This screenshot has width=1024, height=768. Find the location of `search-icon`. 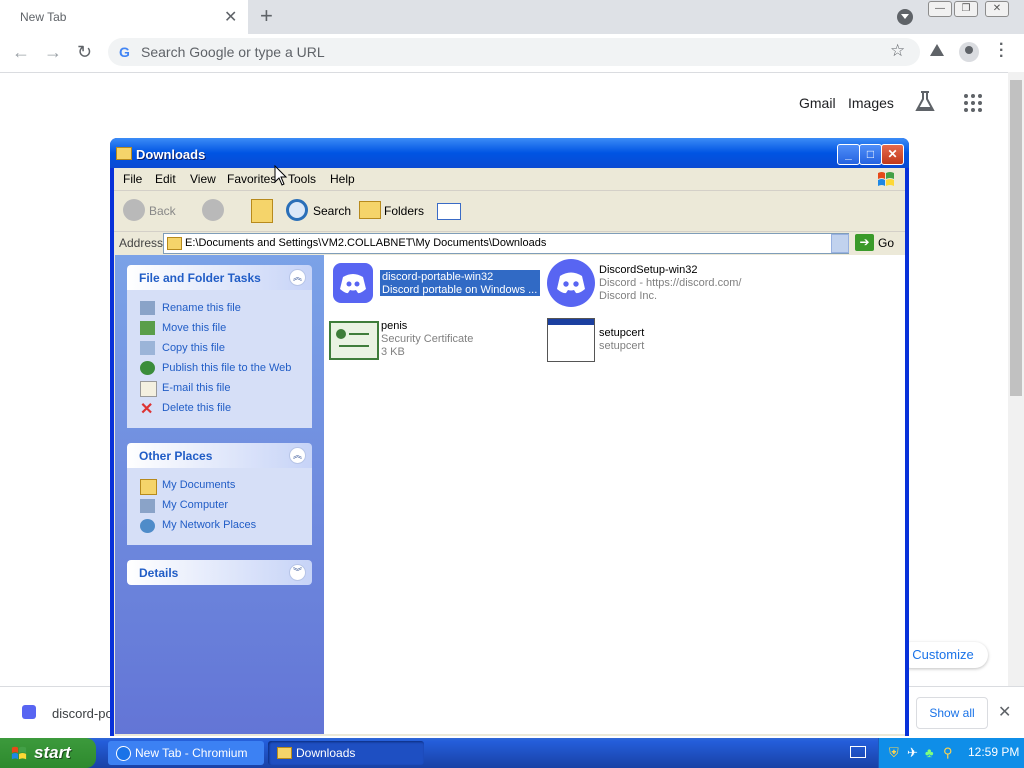

search-icon is located at coordinates (297, 210).